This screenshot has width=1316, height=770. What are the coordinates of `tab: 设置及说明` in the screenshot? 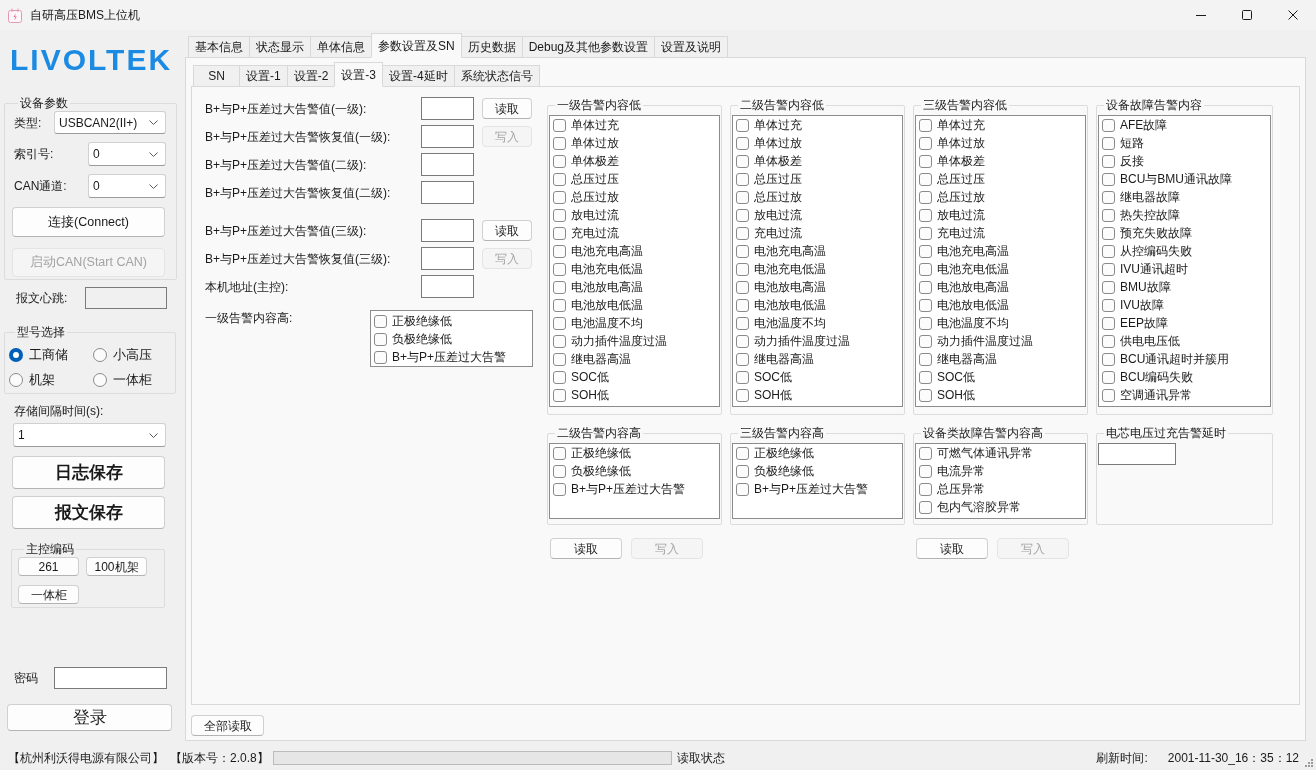 It's located at (691, 47).